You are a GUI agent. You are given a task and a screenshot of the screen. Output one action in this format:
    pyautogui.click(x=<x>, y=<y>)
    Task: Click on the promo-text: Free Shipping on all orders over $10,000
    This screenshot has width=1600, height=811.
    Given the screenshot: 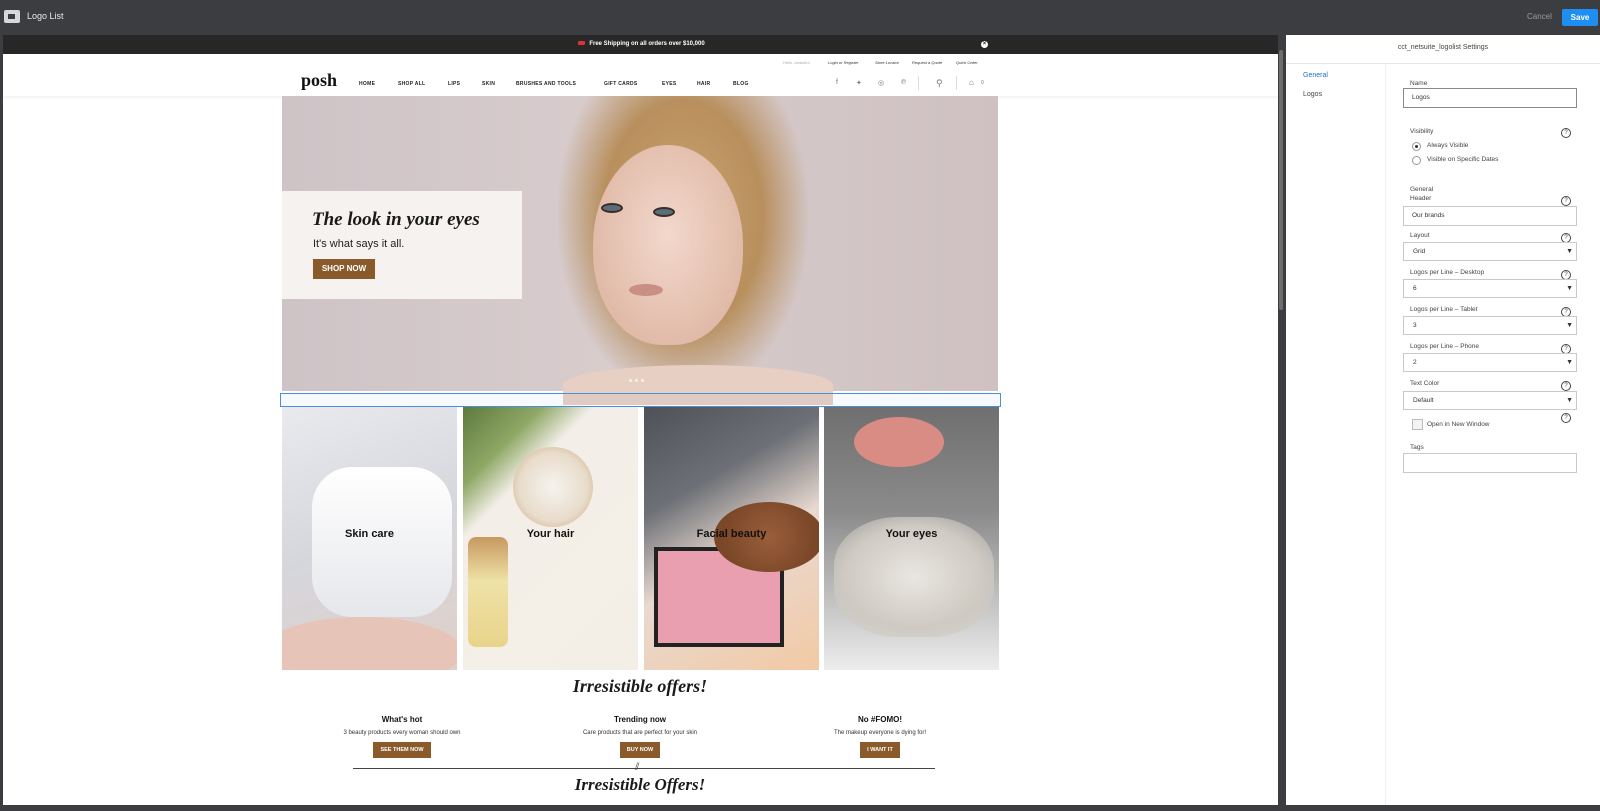 What is the action you would take?
    pyautogui.click(x=647, y=44)
    